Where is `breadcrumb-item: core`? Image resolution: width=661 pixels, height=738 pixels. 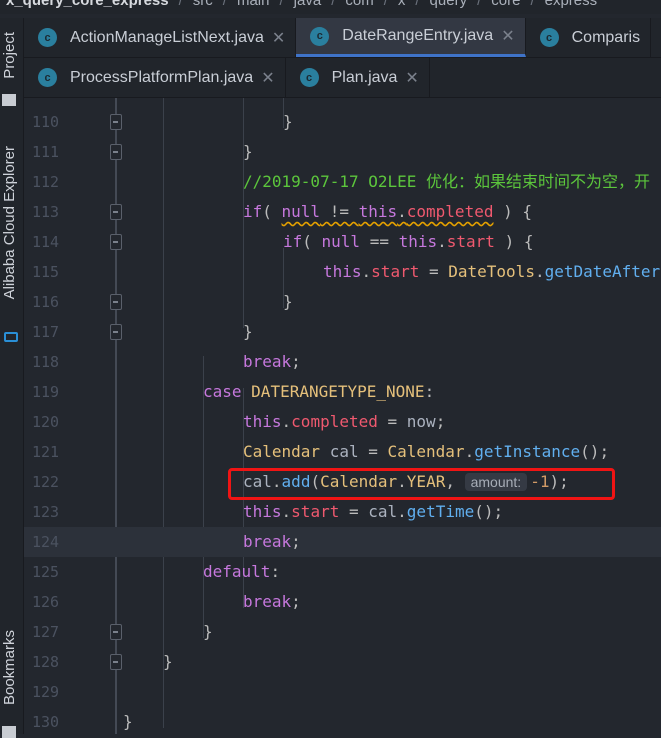
breadcrumb-item: core is located at coordinates (505, 4).